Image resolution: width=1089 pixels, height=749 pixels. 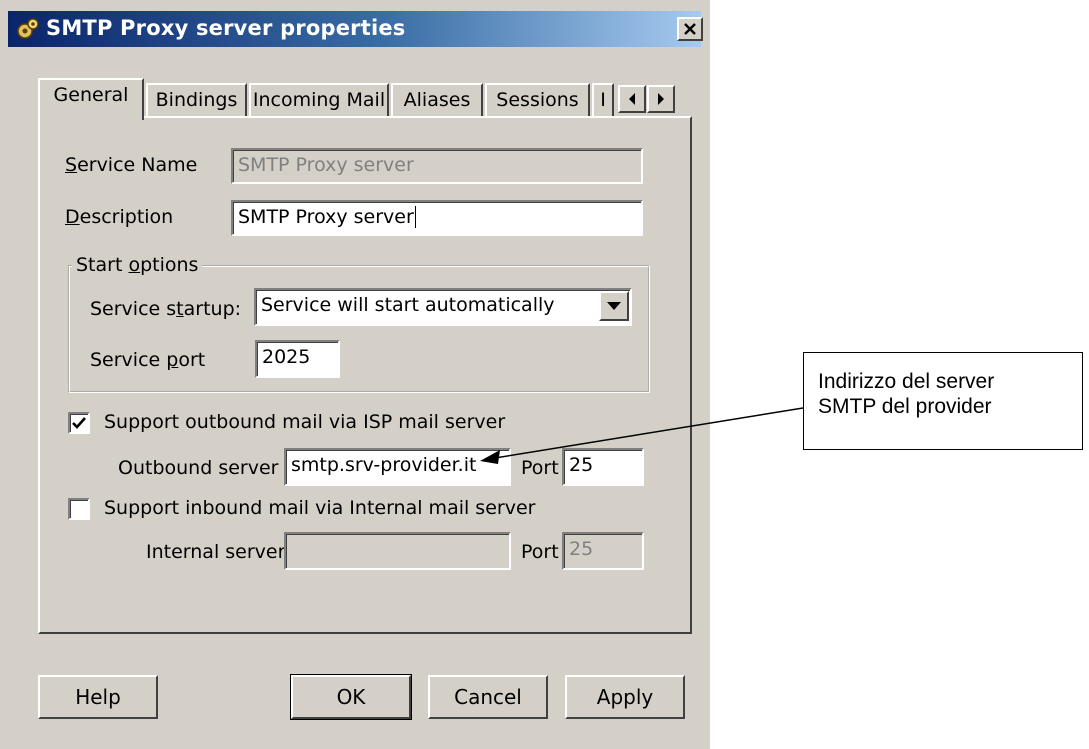 I want to click on annotation-arrow, so click(x=642, y=435).